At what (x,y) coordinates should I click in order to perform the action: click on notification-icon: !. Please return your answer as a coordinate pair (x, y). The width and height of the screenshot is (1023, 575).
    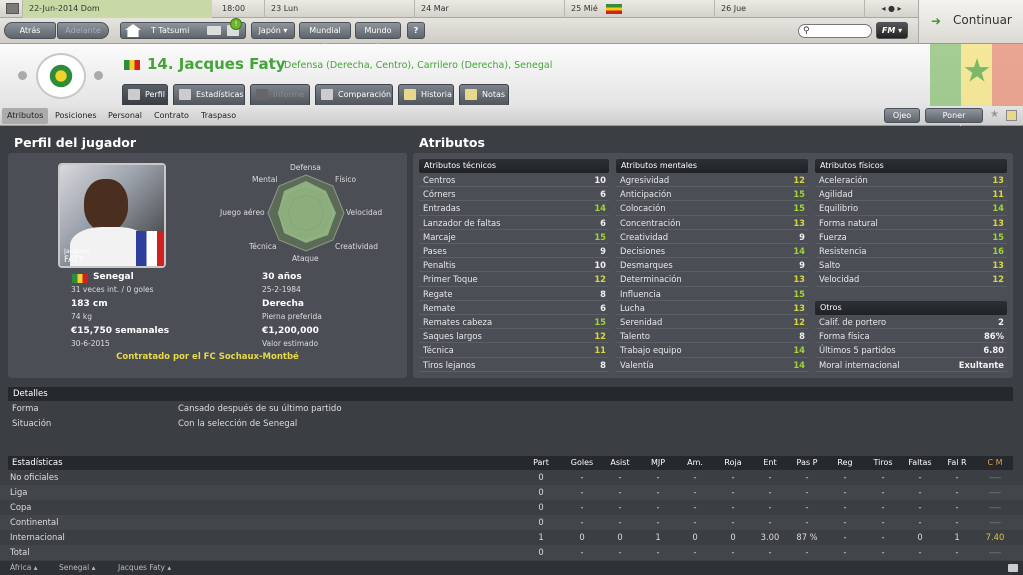
    Looking at the image, I should click on (236, 24).